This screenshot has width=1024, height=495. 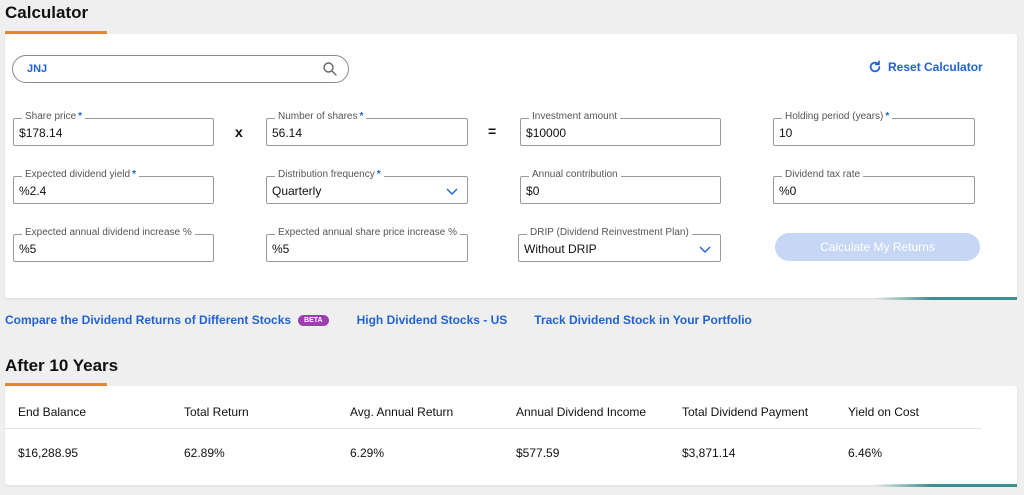 What do you see at coordinates (54, 116) in the screenshot?
I see `share-price-label: Share price *` at bounding box center [54, 116].